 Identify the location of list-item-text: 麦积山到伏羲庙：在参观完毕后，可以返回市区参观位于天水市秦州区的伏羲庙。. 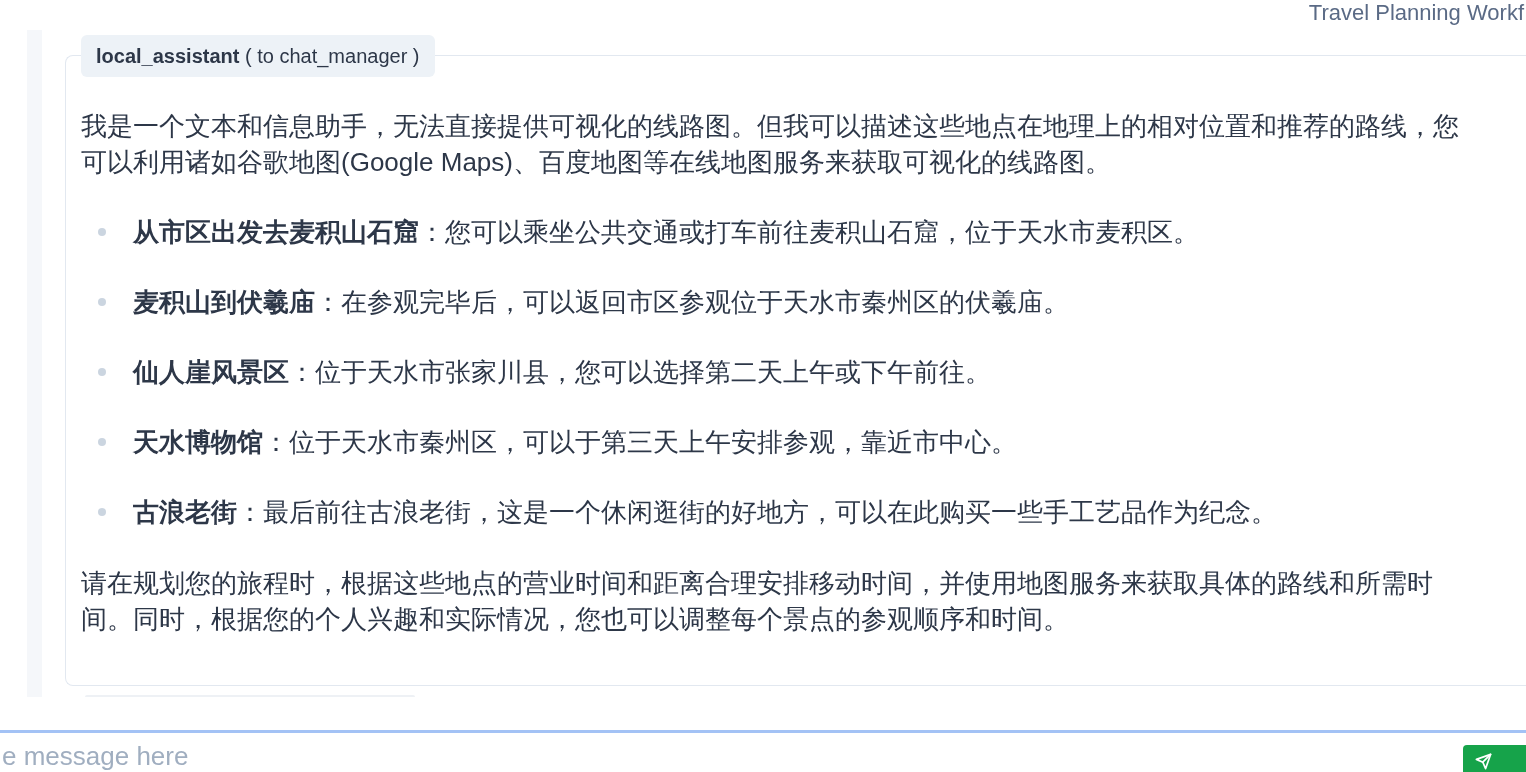
(601, 302).